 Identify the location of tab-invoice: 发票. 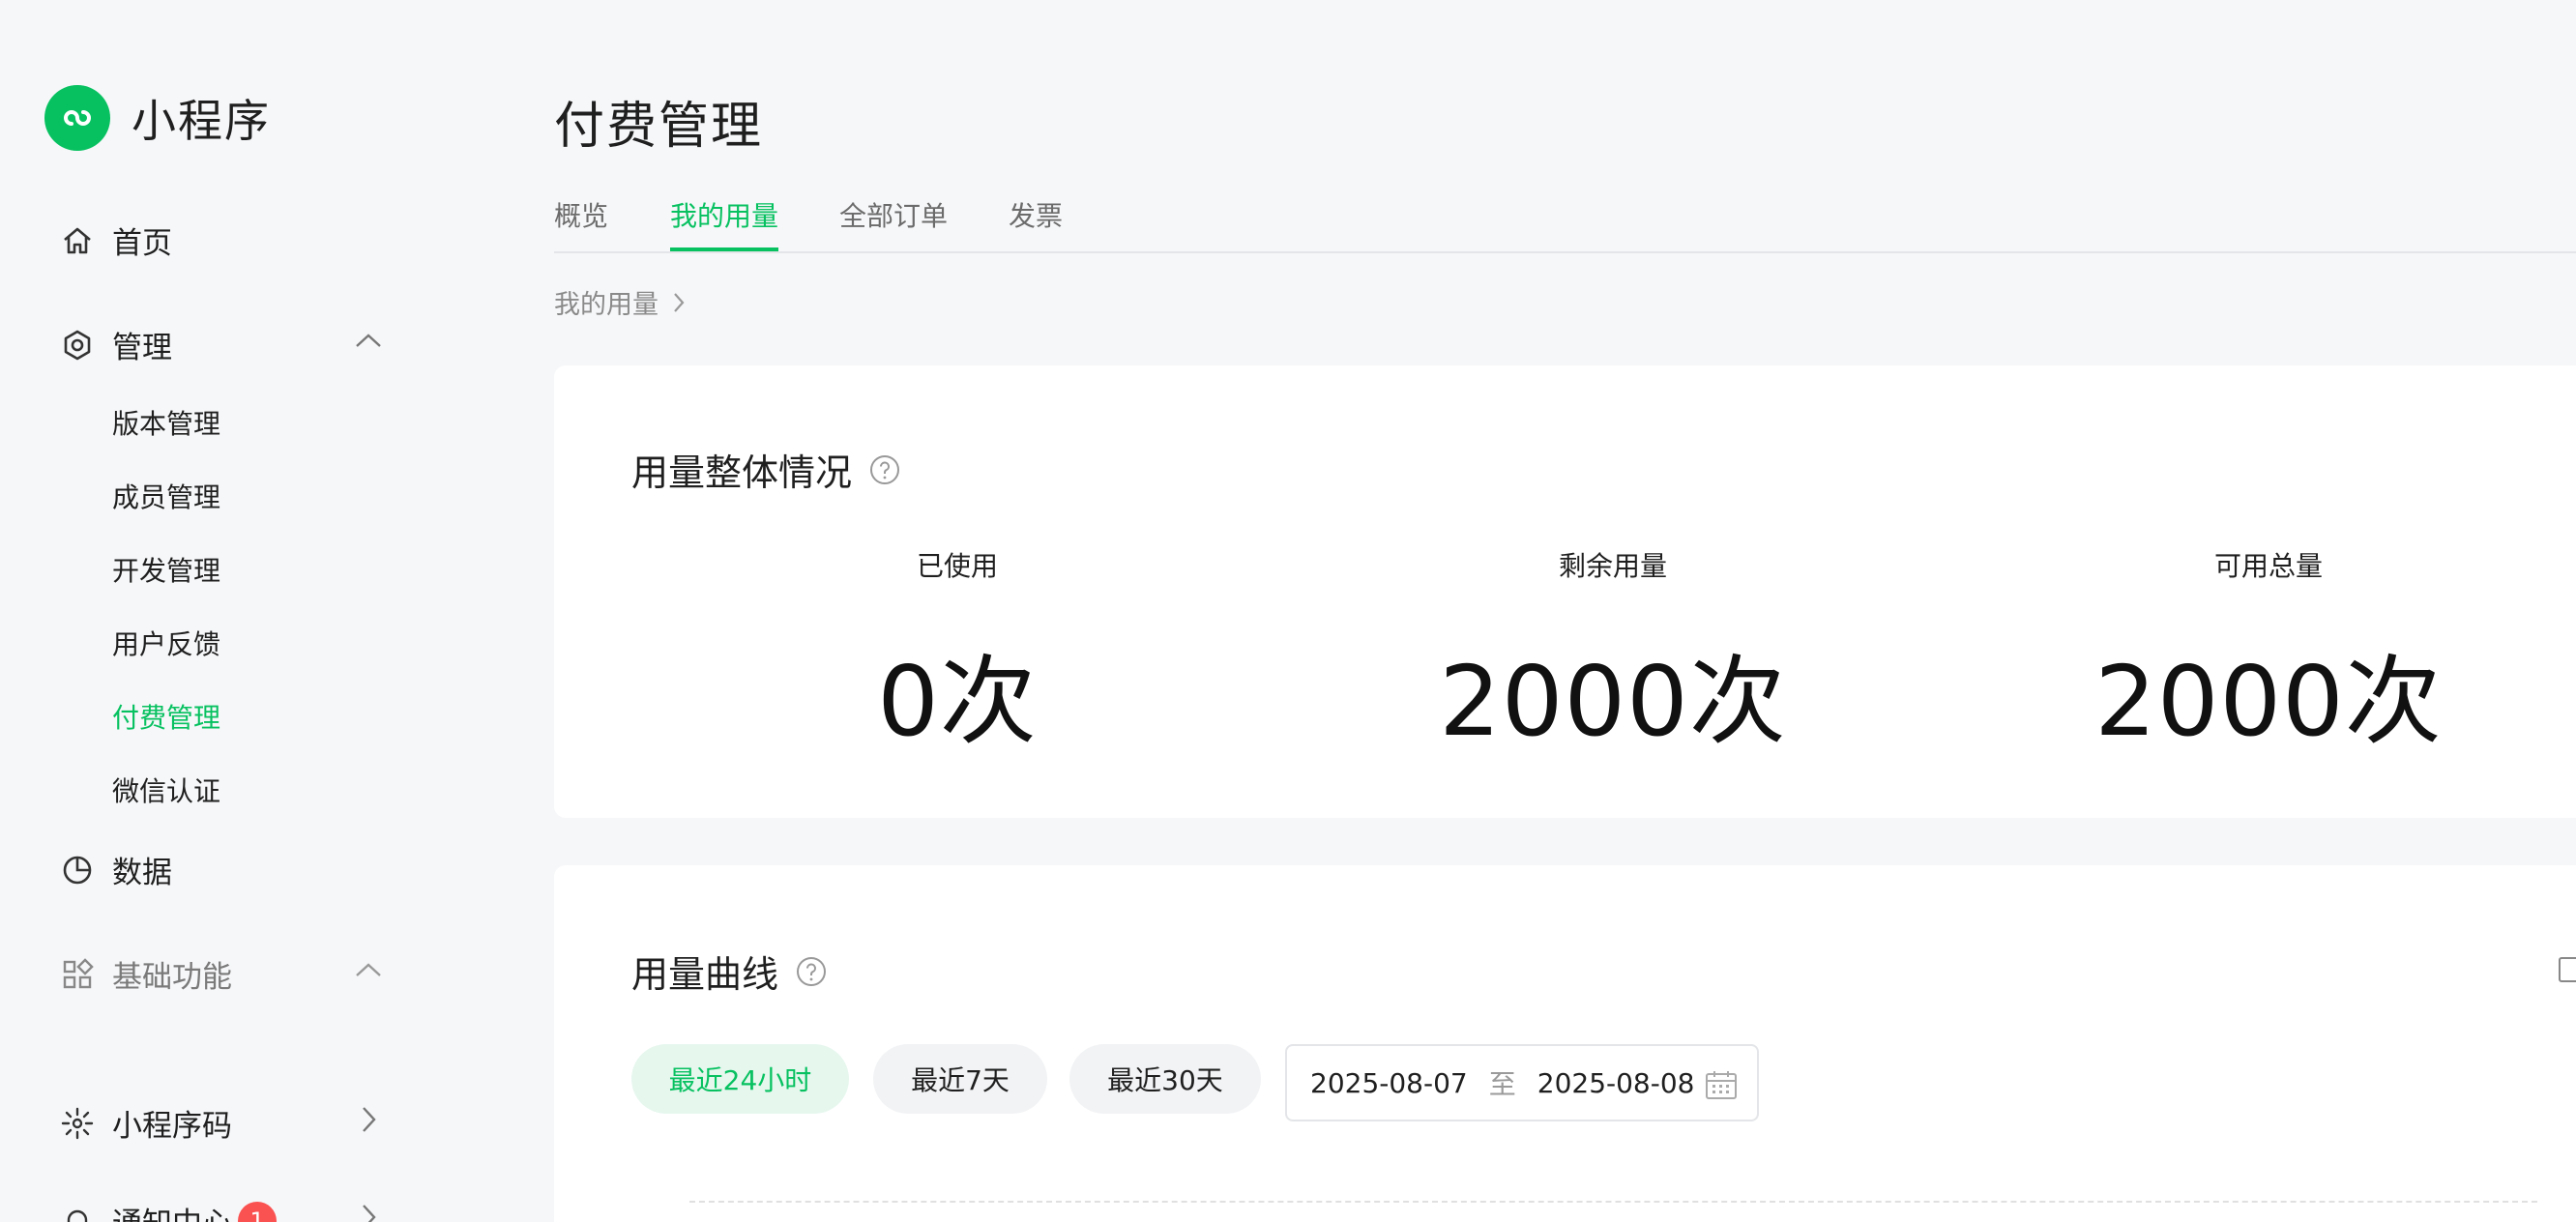
(1036, 223).